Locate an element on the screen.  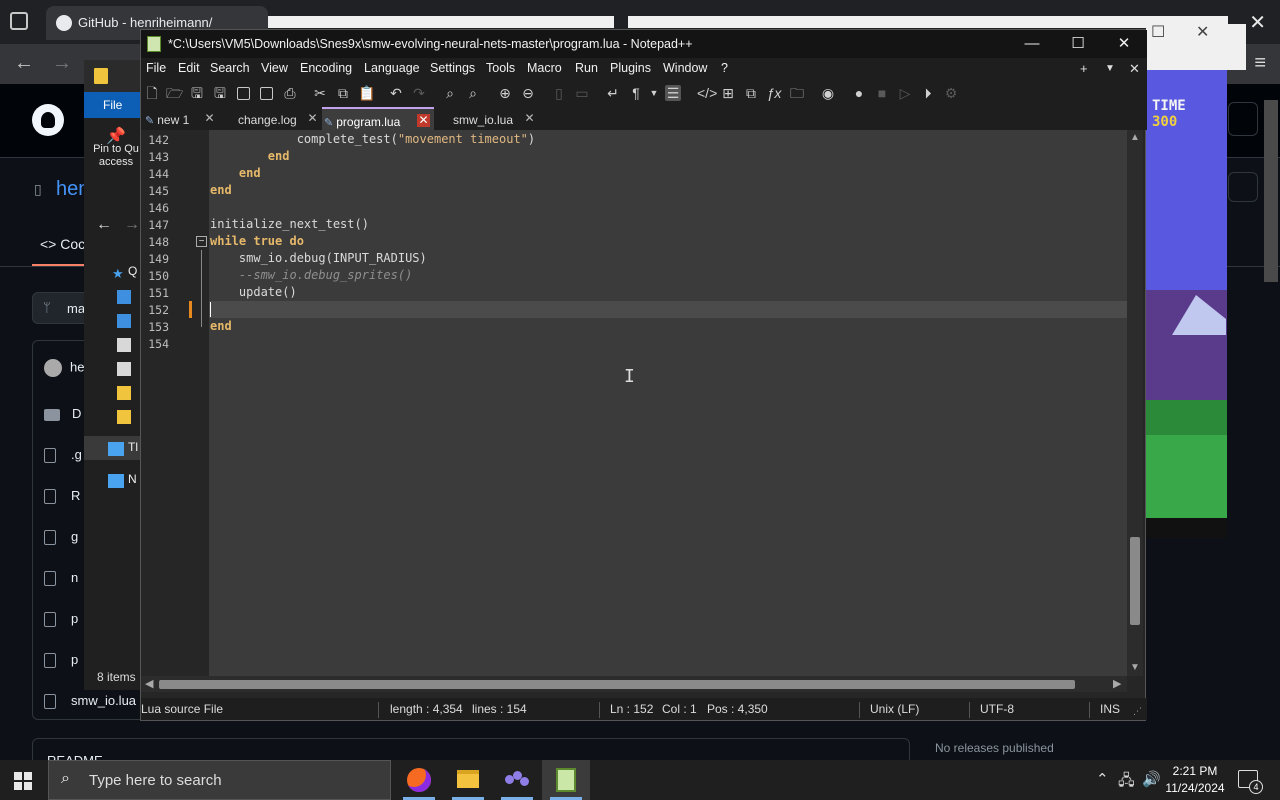
forward-arrow-icon: → is located at coordinates (62, 63).